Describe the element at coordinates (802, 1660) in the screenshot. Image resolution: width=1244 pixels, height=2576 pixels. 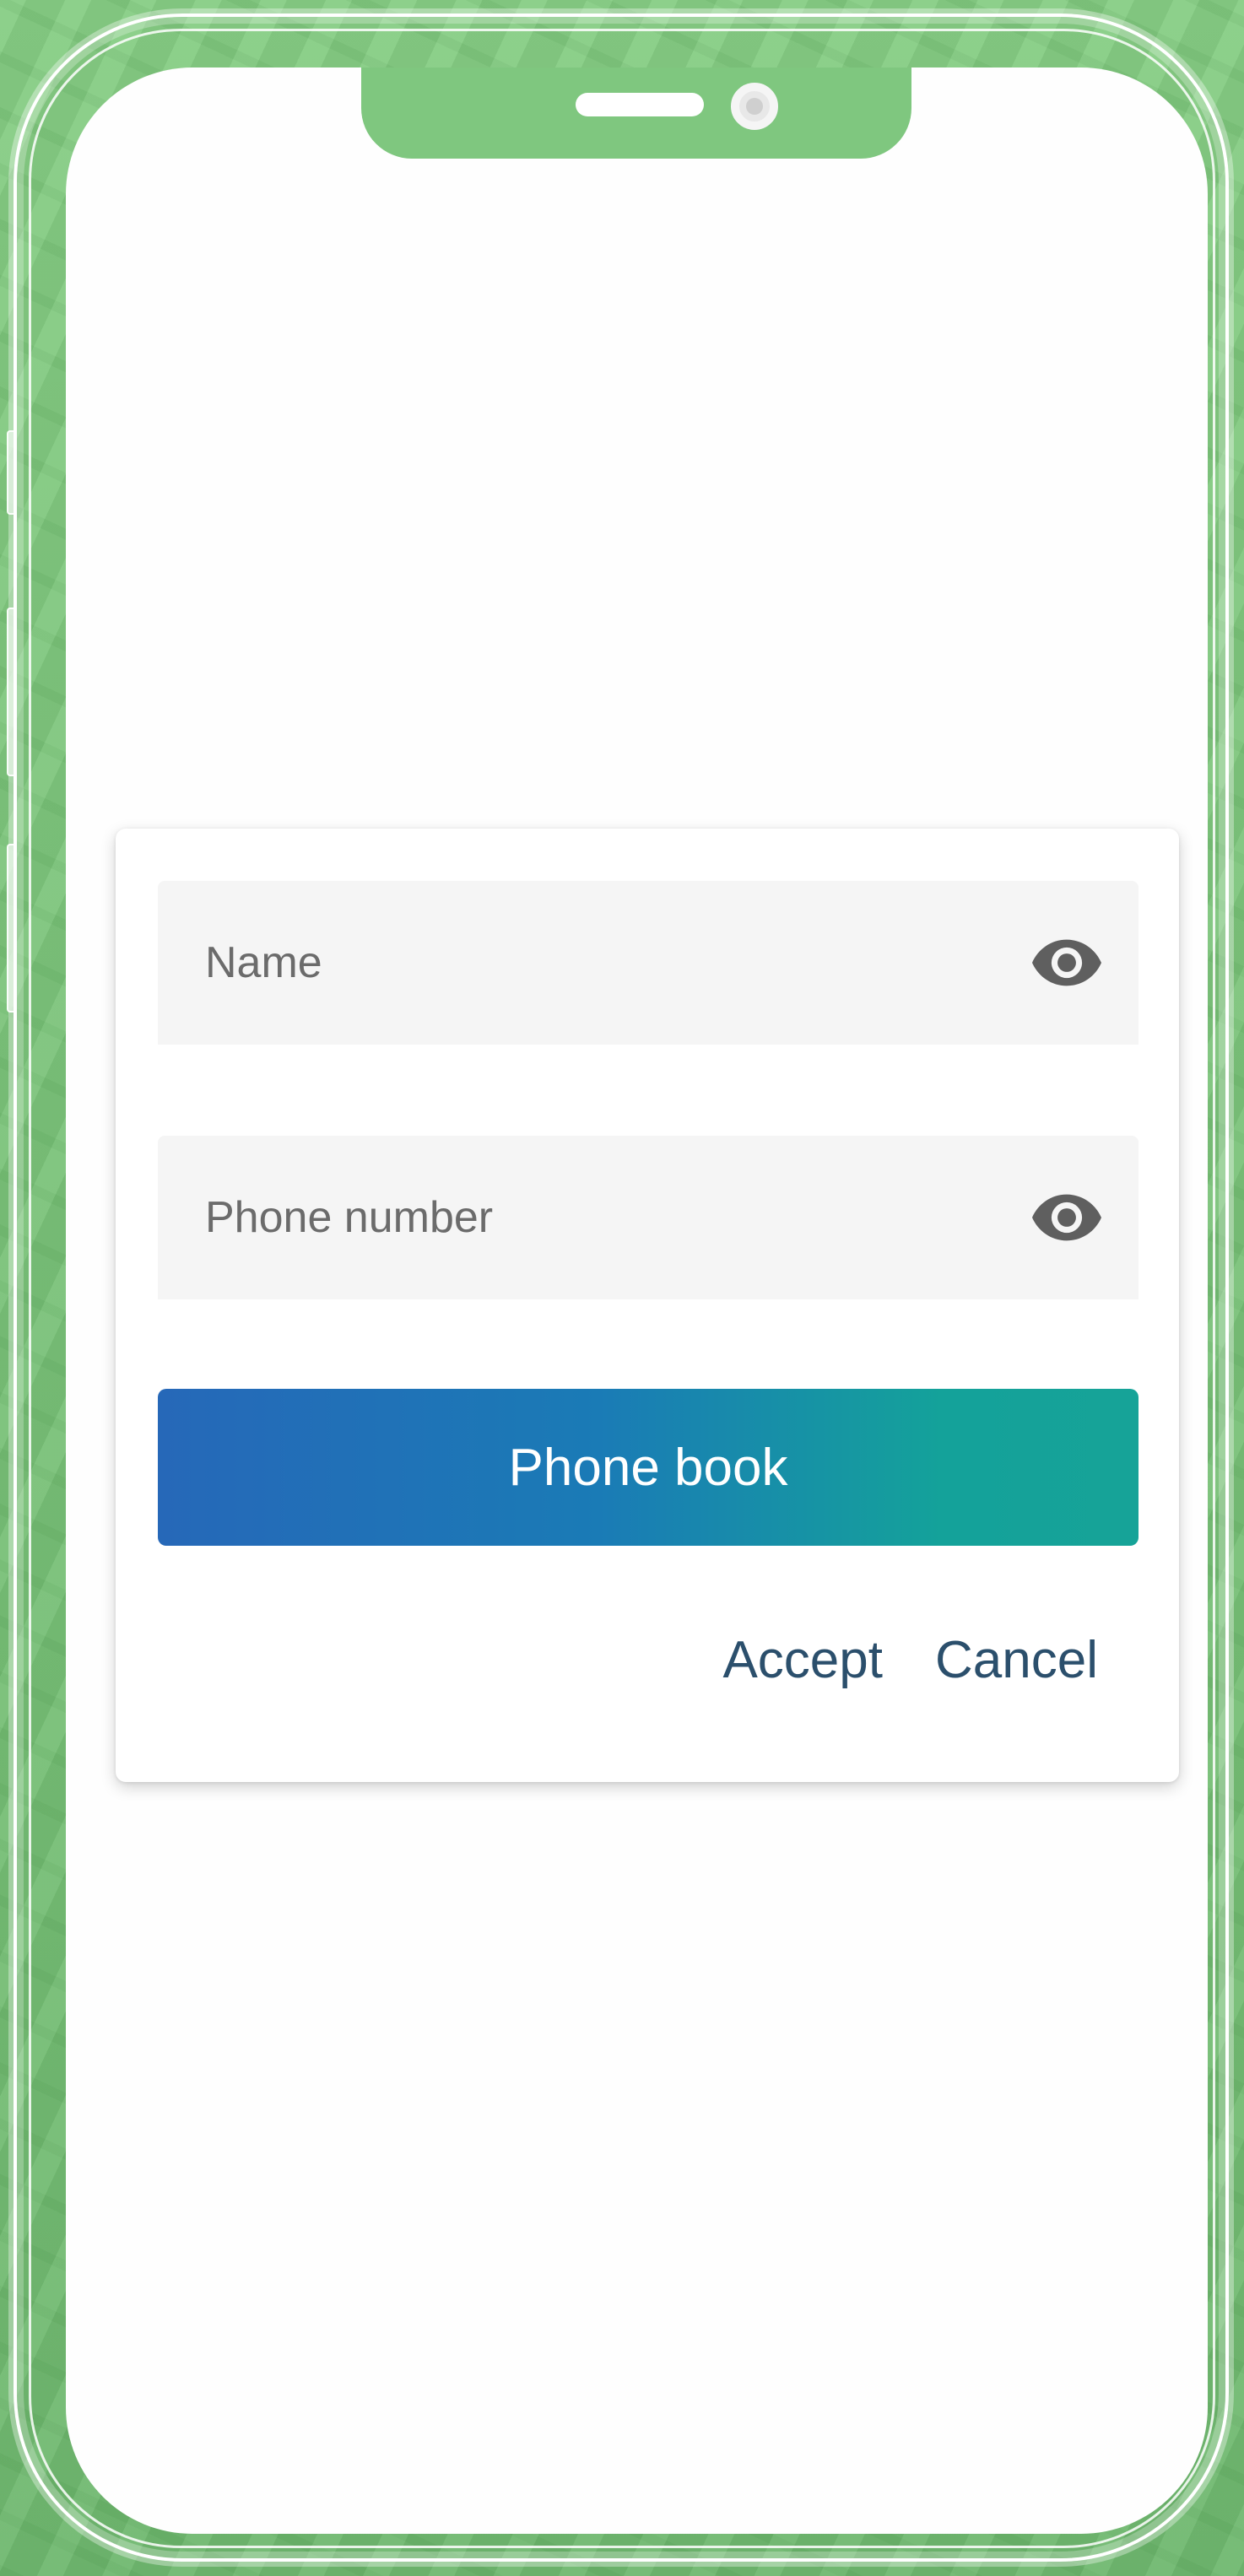
I see `accept-button: Accept` at that location.